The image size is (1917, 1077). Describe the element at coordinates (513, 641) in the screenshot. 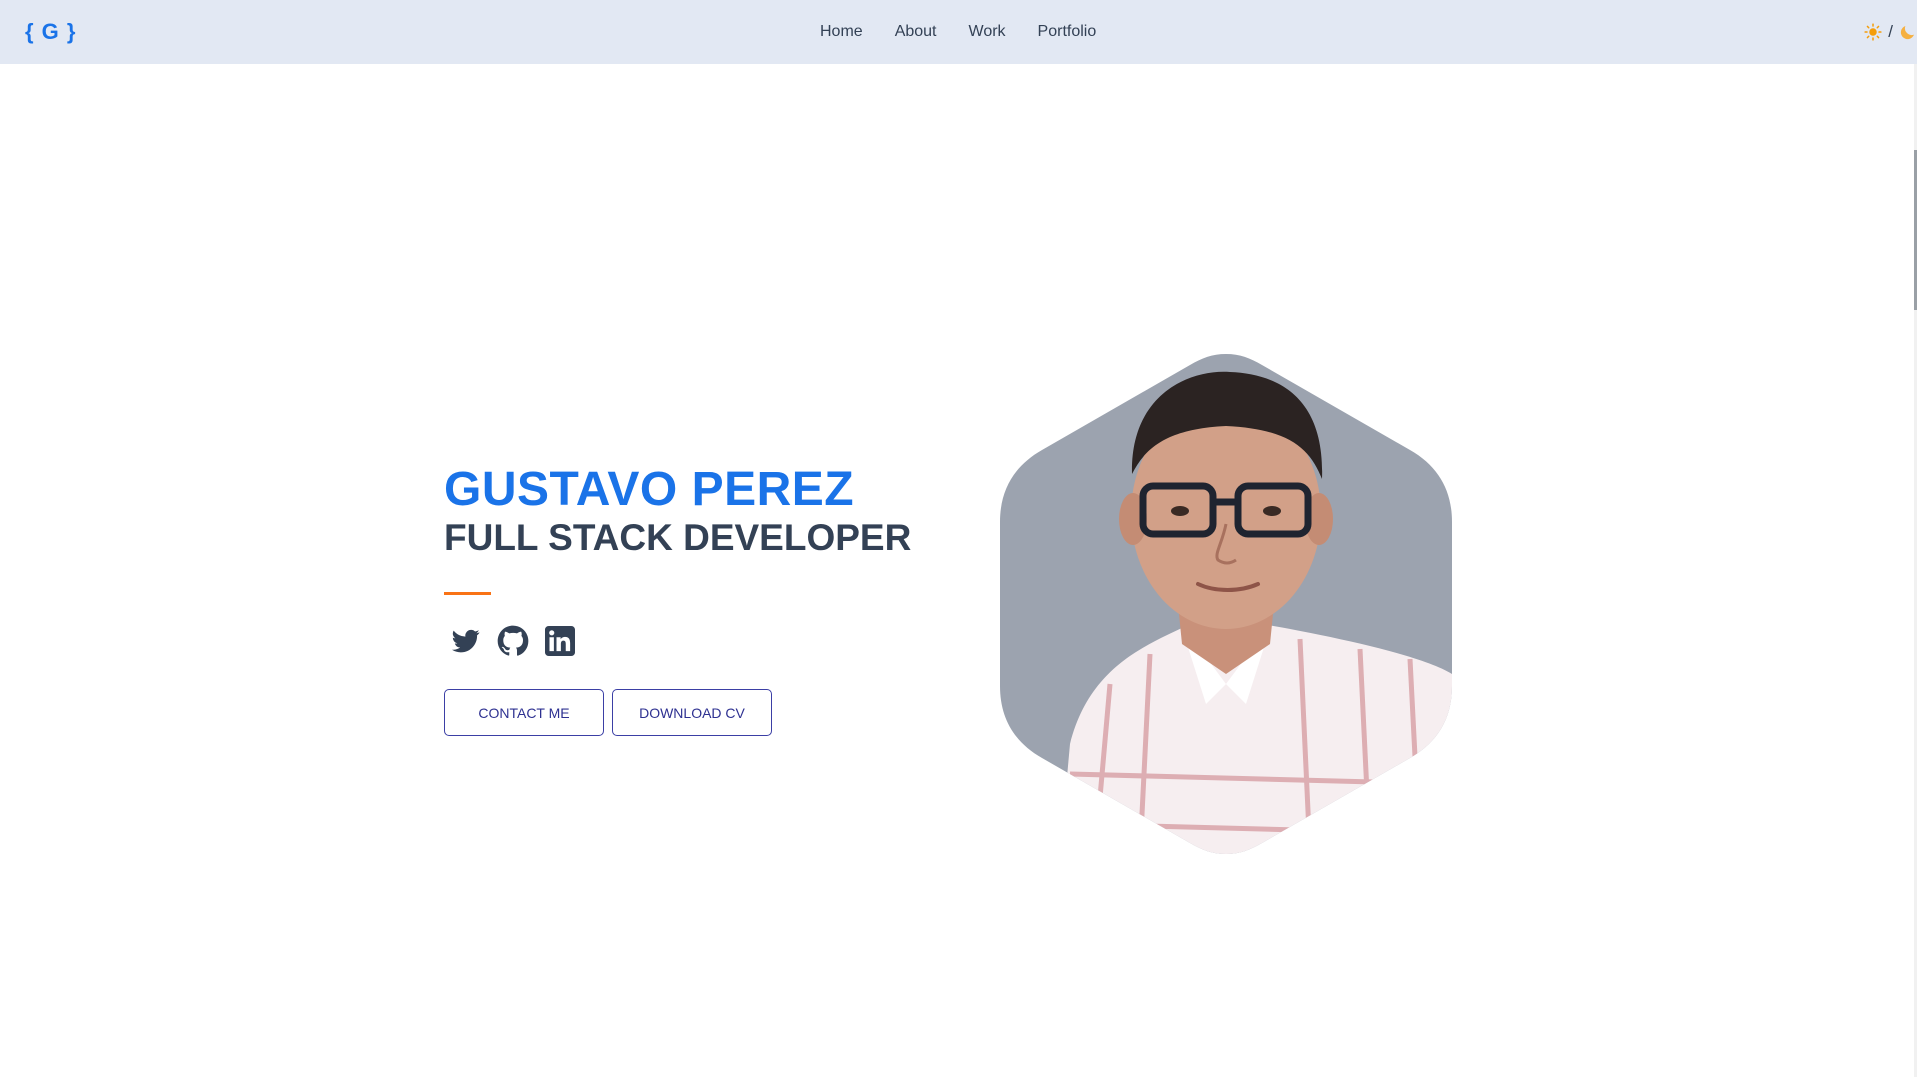

I see `github-icon` at that location.